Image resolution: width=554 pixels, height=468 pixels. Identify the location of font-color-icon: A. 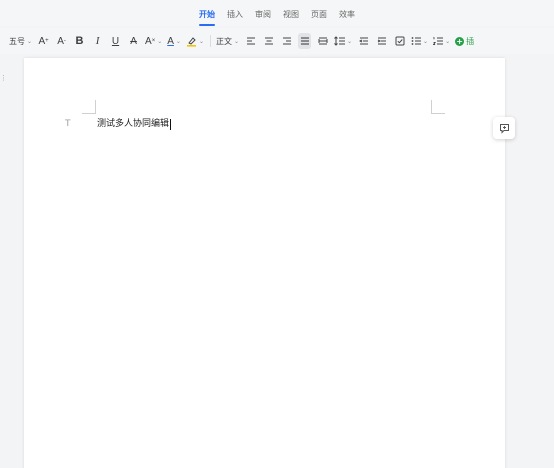
(170, 41).